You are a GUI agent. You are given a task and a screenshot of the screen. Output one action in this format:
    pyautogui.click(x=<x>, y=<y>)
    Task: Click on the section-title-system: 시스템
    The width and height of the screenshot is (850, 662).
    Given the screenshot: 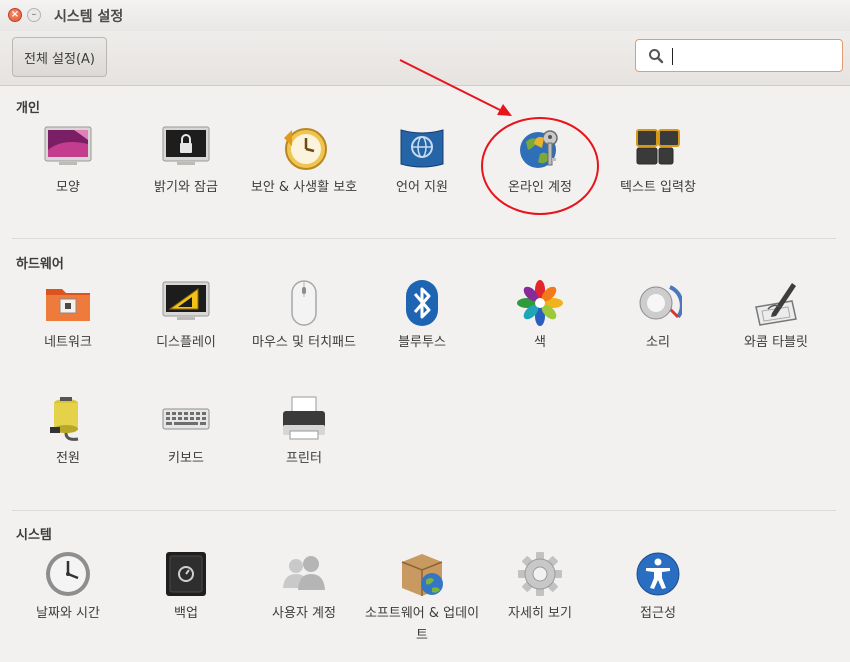 What is the action you would take?
    pyautogui.click(x=34, y=535)
    